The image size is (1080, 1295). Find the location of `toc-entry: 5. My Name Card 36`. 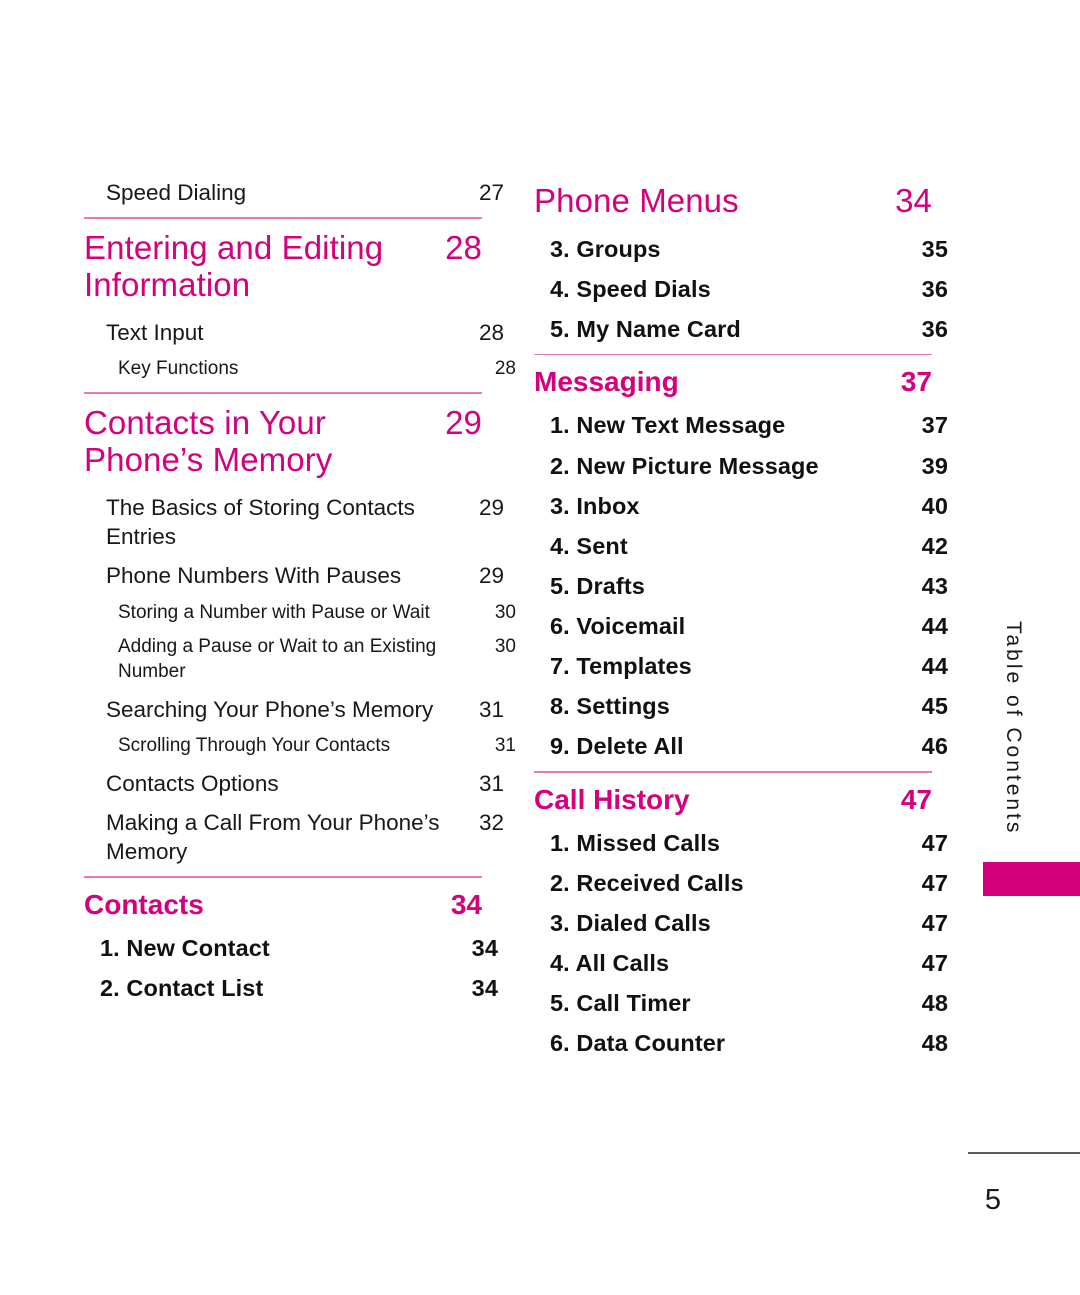

toc-entry: 5. My Name Card 36 is located at coordinates (741, 329).